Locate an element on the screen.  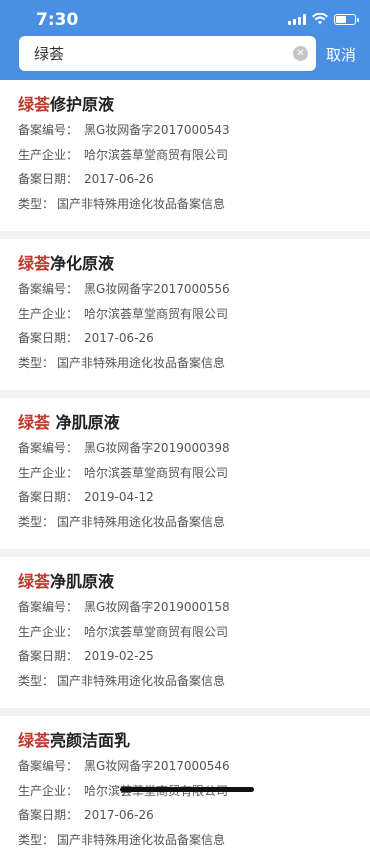
field-row: 备案编号： 黑G妆网备字2017000556 is located at coordinates (185, 289).